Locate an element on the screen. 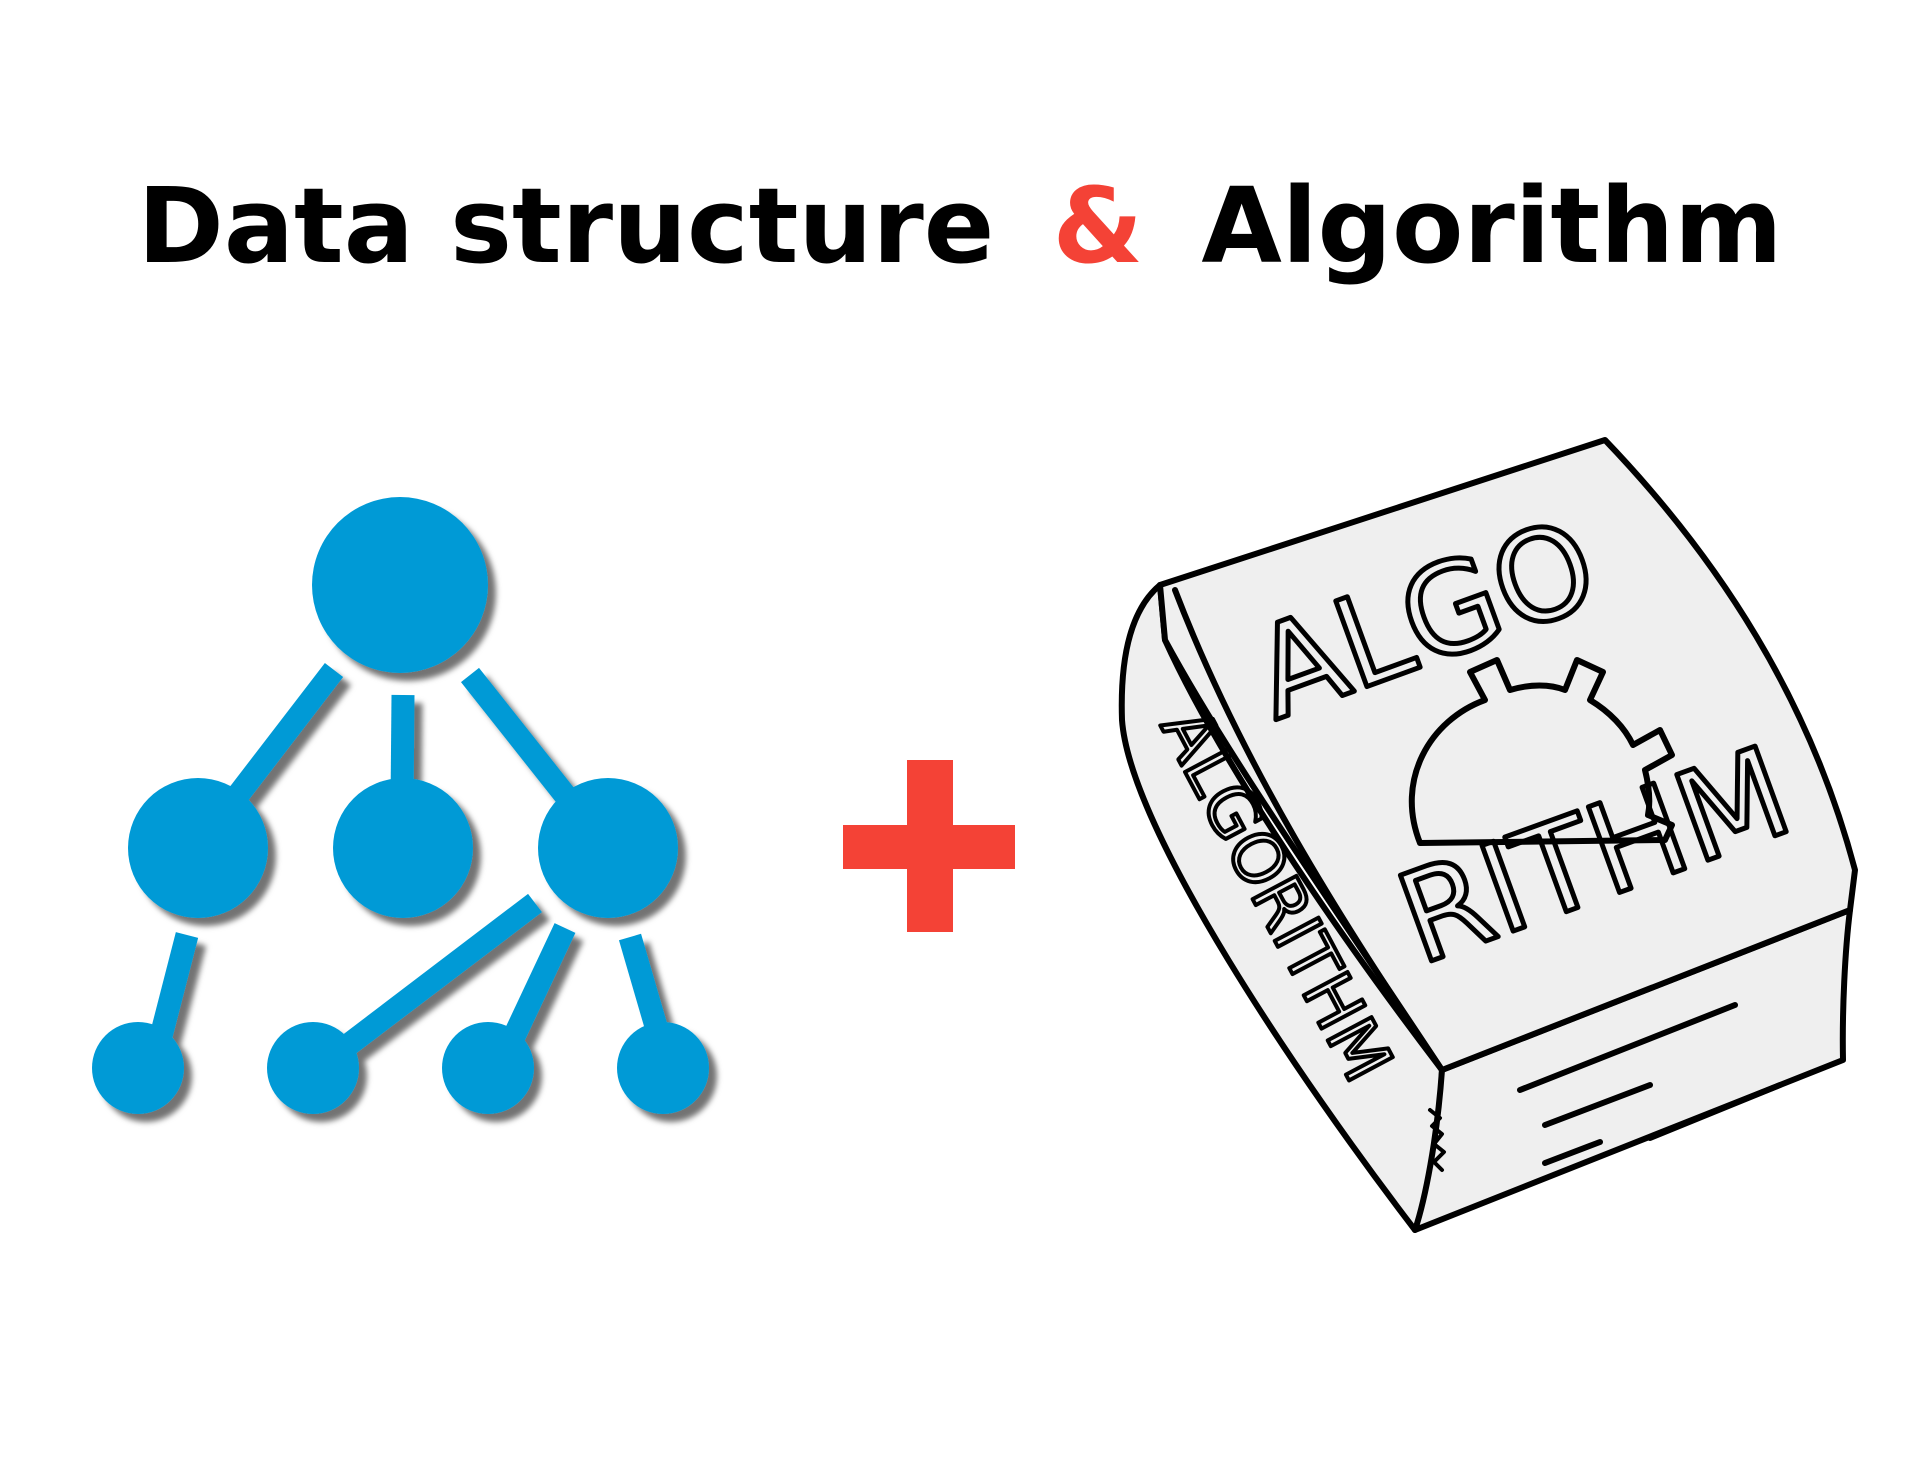 The image size is (1920, 1476). plus-horizontal-bar is located at coordinates (929, 847).